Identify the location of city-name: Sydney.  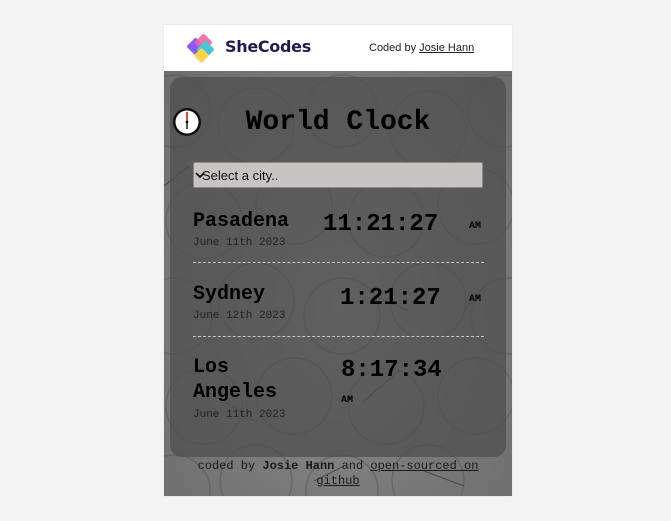
(229, 294).